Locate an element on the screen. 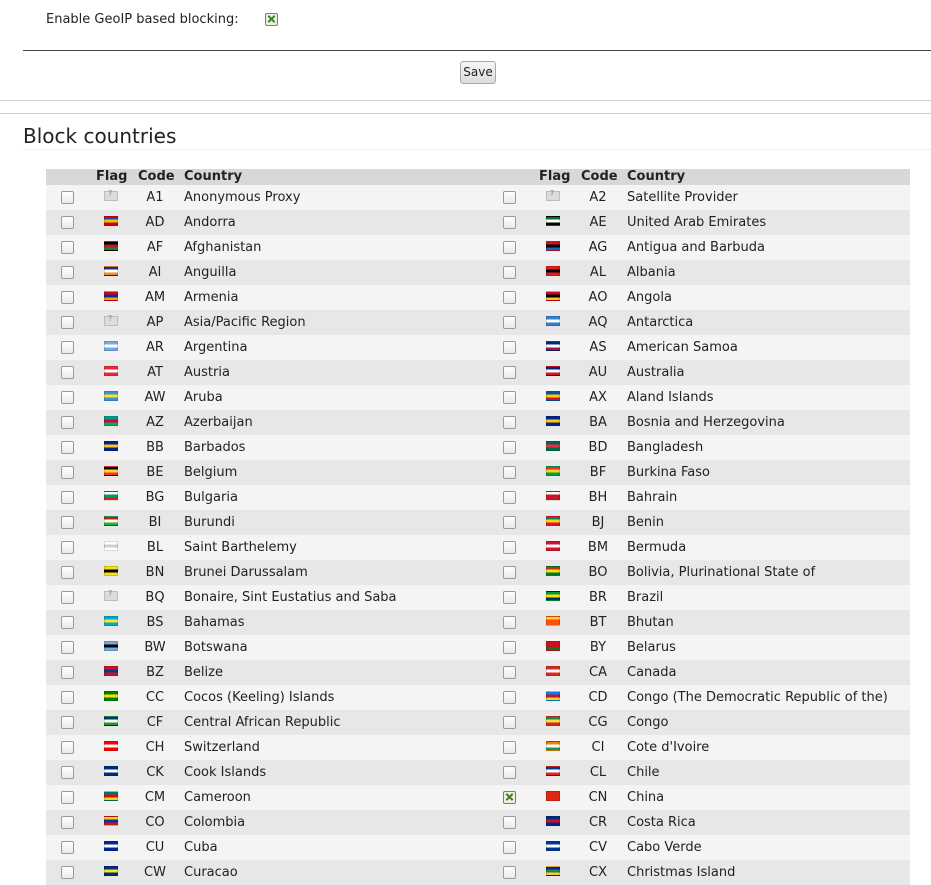 This screenshot has height=885, width=931. country-name: Asia/Pacific Region is located at coordinates (245, 322).